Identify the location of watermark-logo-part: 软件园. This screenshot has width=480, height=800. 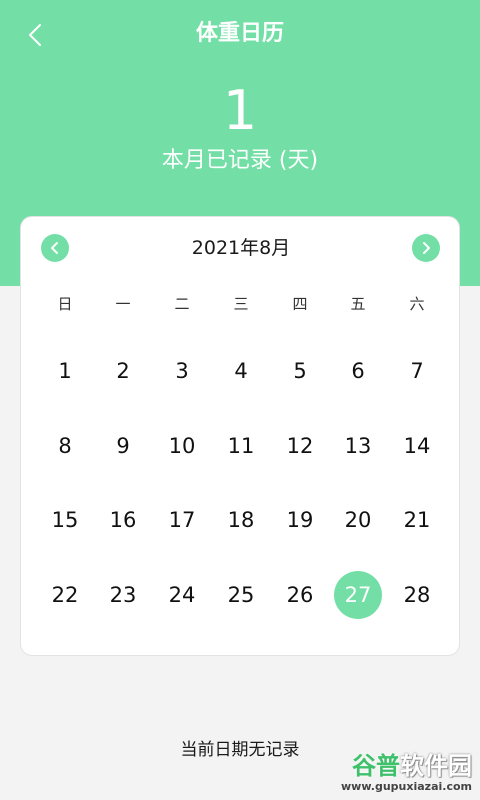
(436, 766).